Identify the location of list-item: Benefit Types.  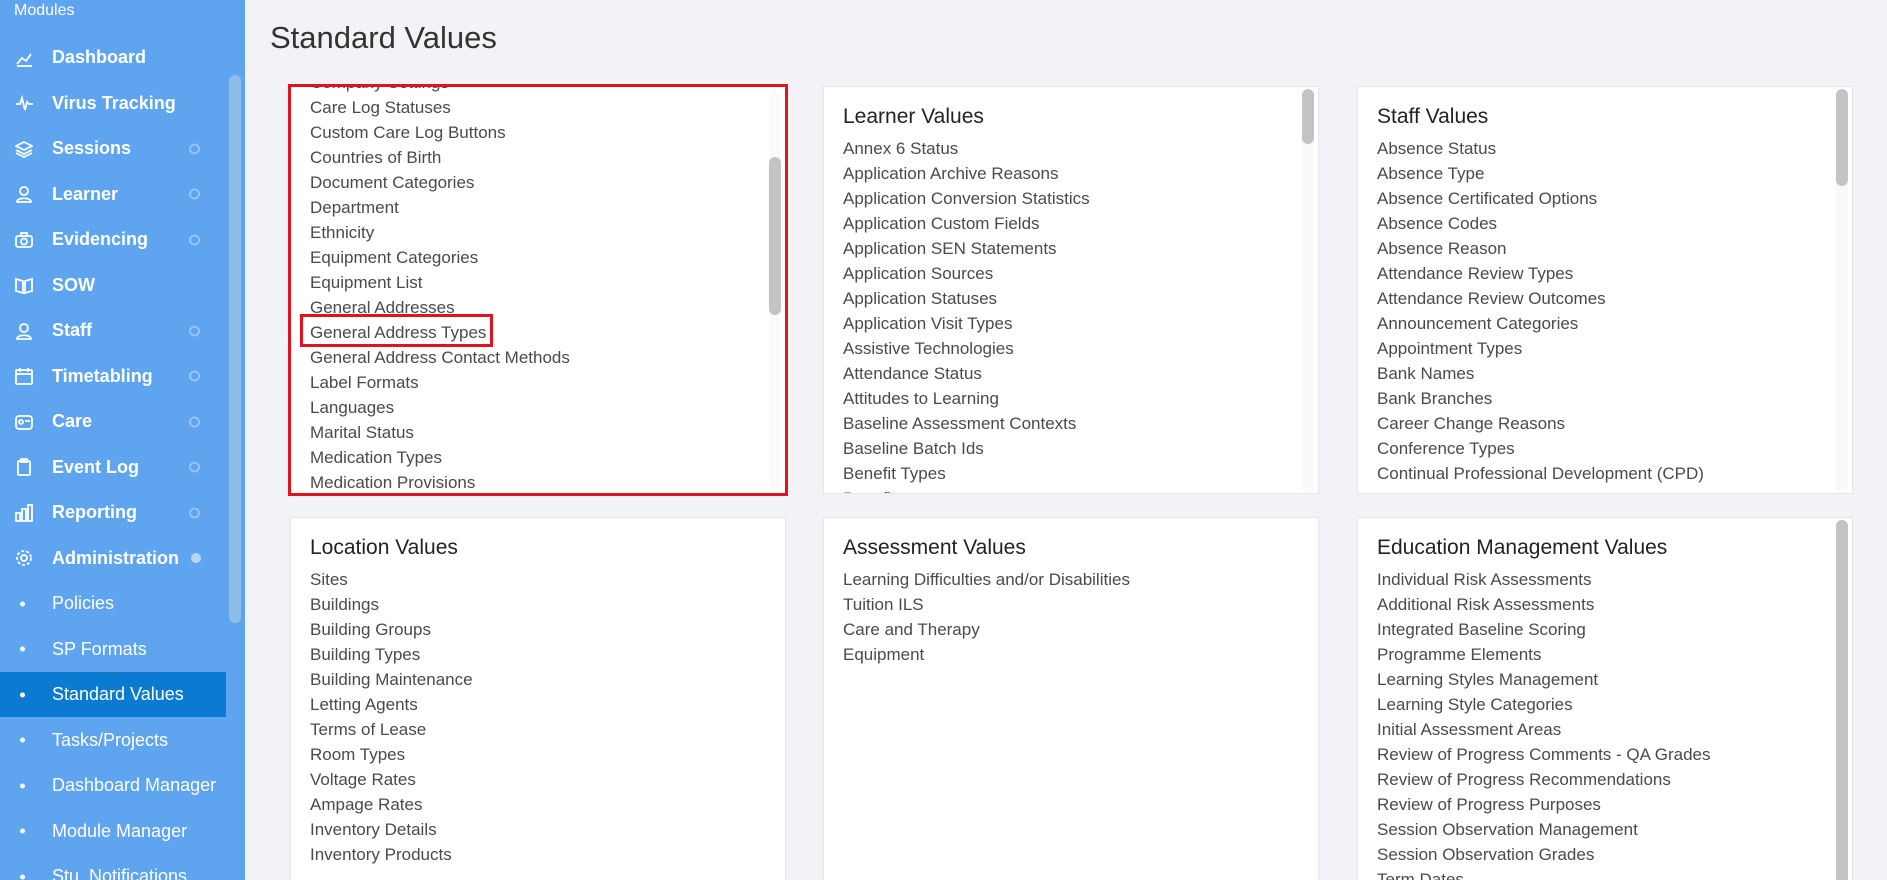
(966, 473).